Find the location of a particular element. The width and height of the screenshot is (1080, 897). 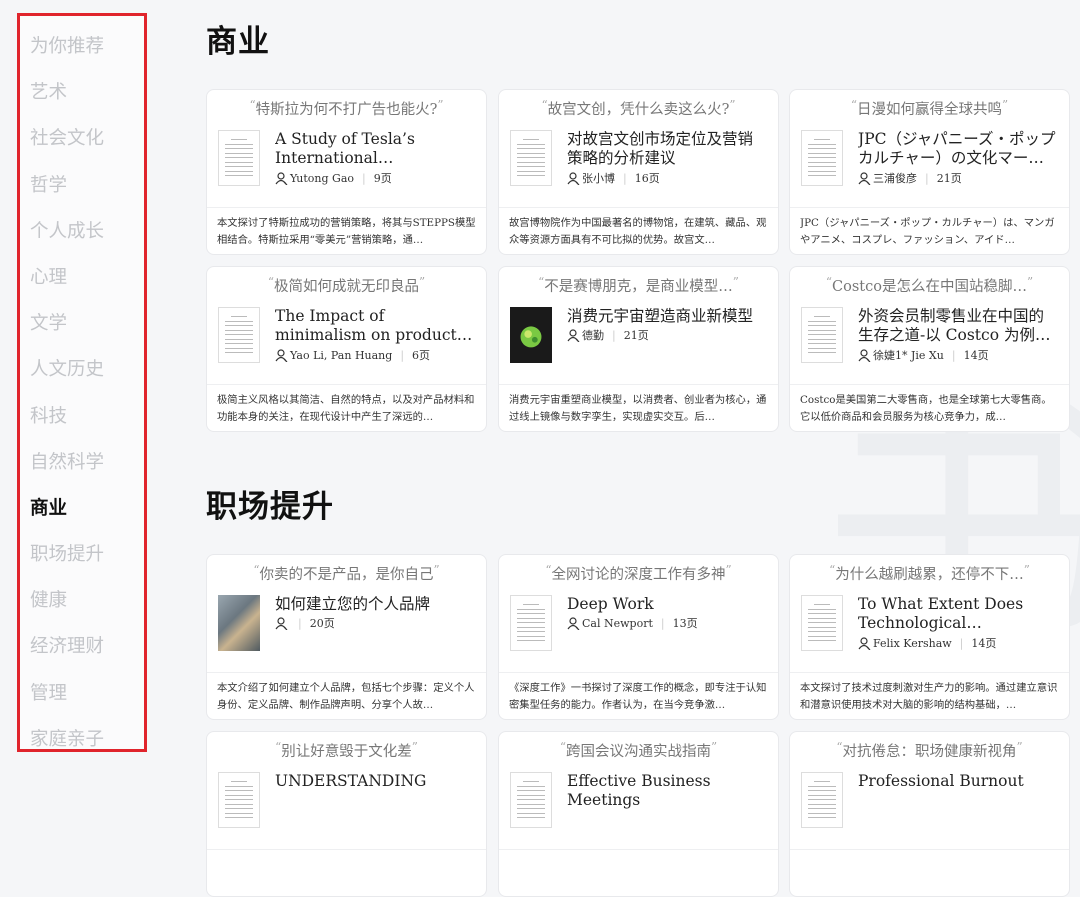

sidebar-item: 经济理财 is located at coordinates (67, 652).